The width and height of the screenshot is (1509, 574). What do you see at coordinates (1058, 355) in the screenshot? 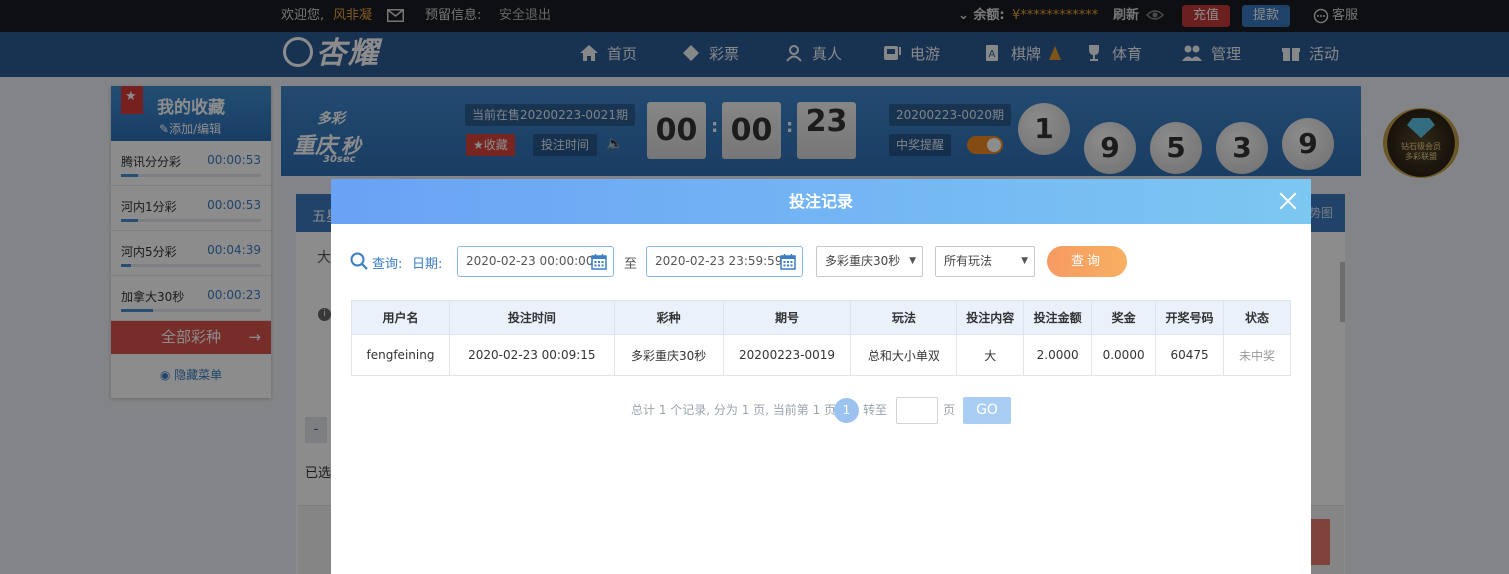
I see `cell-amount: 2.0000` at bounding box center [1058, 355].